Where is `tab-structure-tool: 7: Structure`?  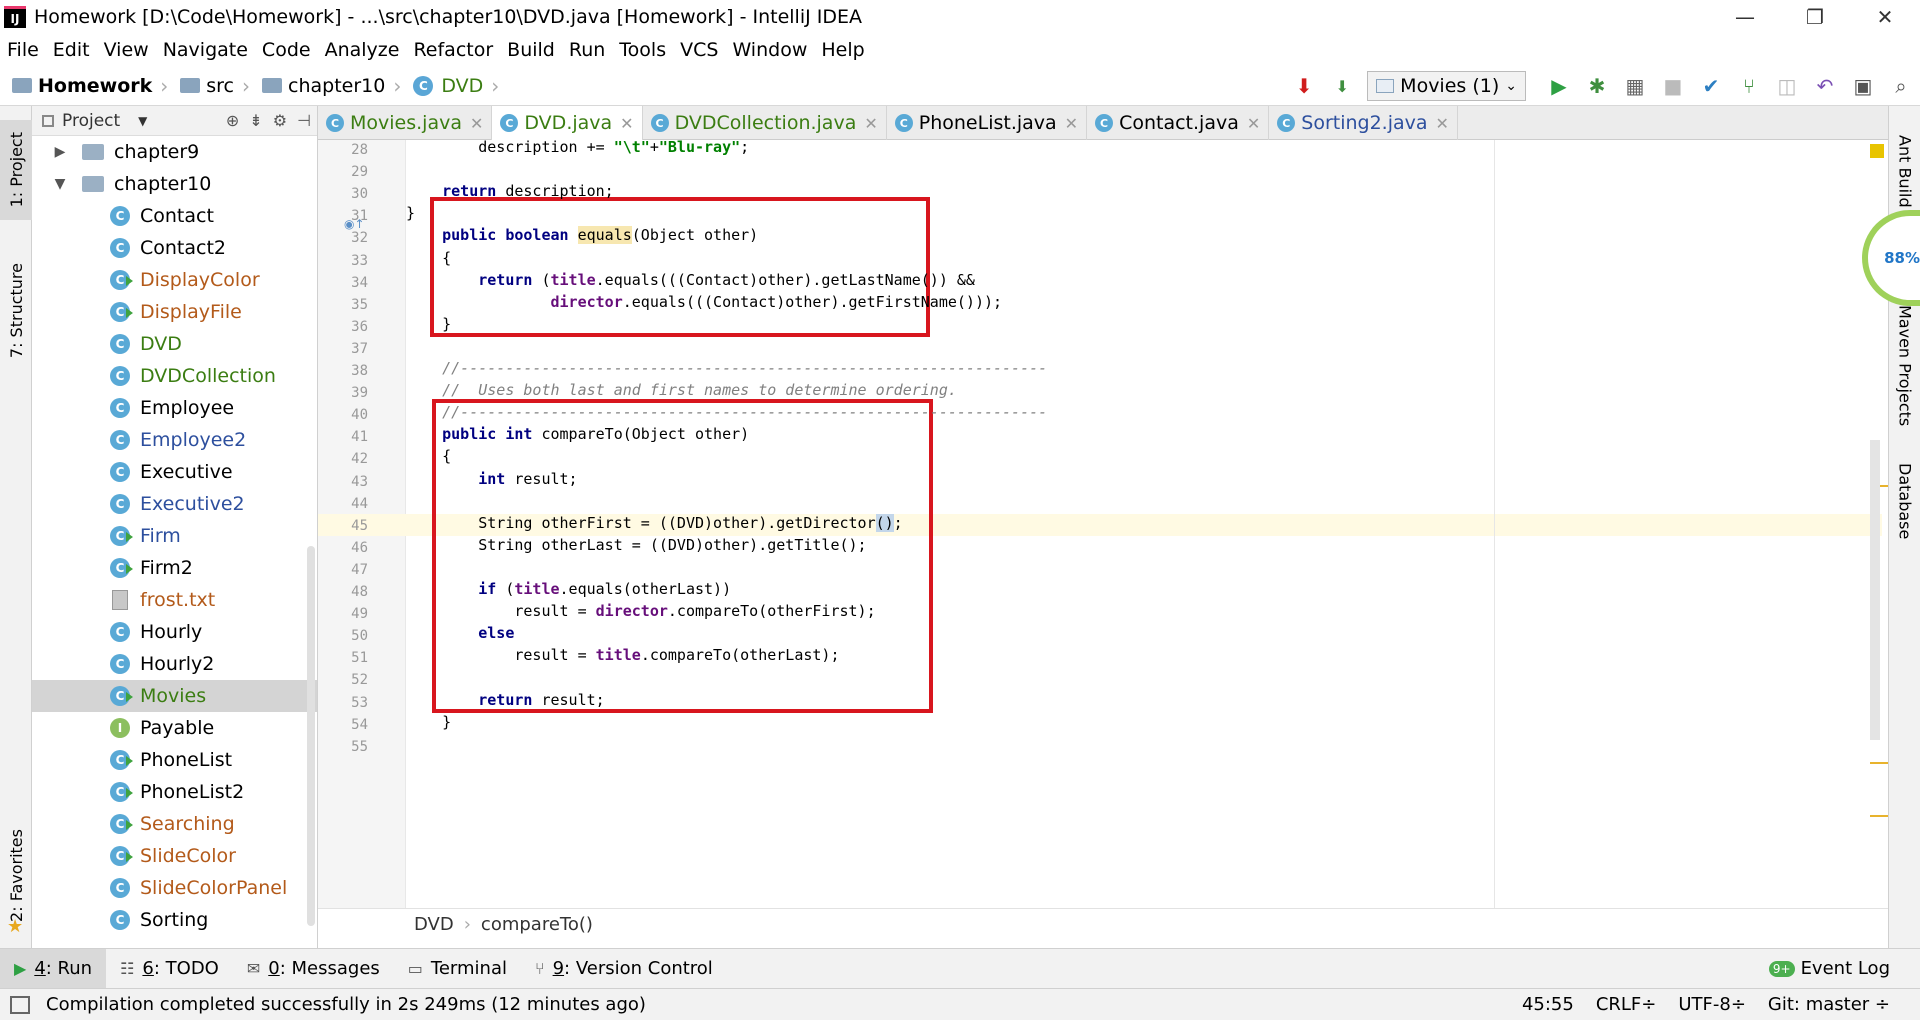
tab-structure-tool: 7: Structure is located at coordinates (16, 311).